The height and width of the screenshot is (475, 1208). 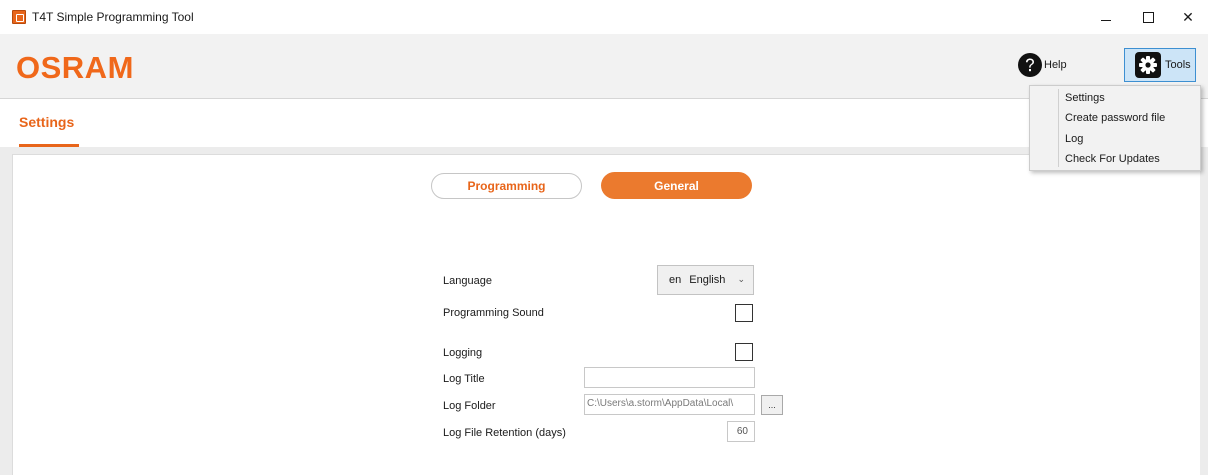 I want to click on language-select: en English ⌄, so click(x=705, y=280).